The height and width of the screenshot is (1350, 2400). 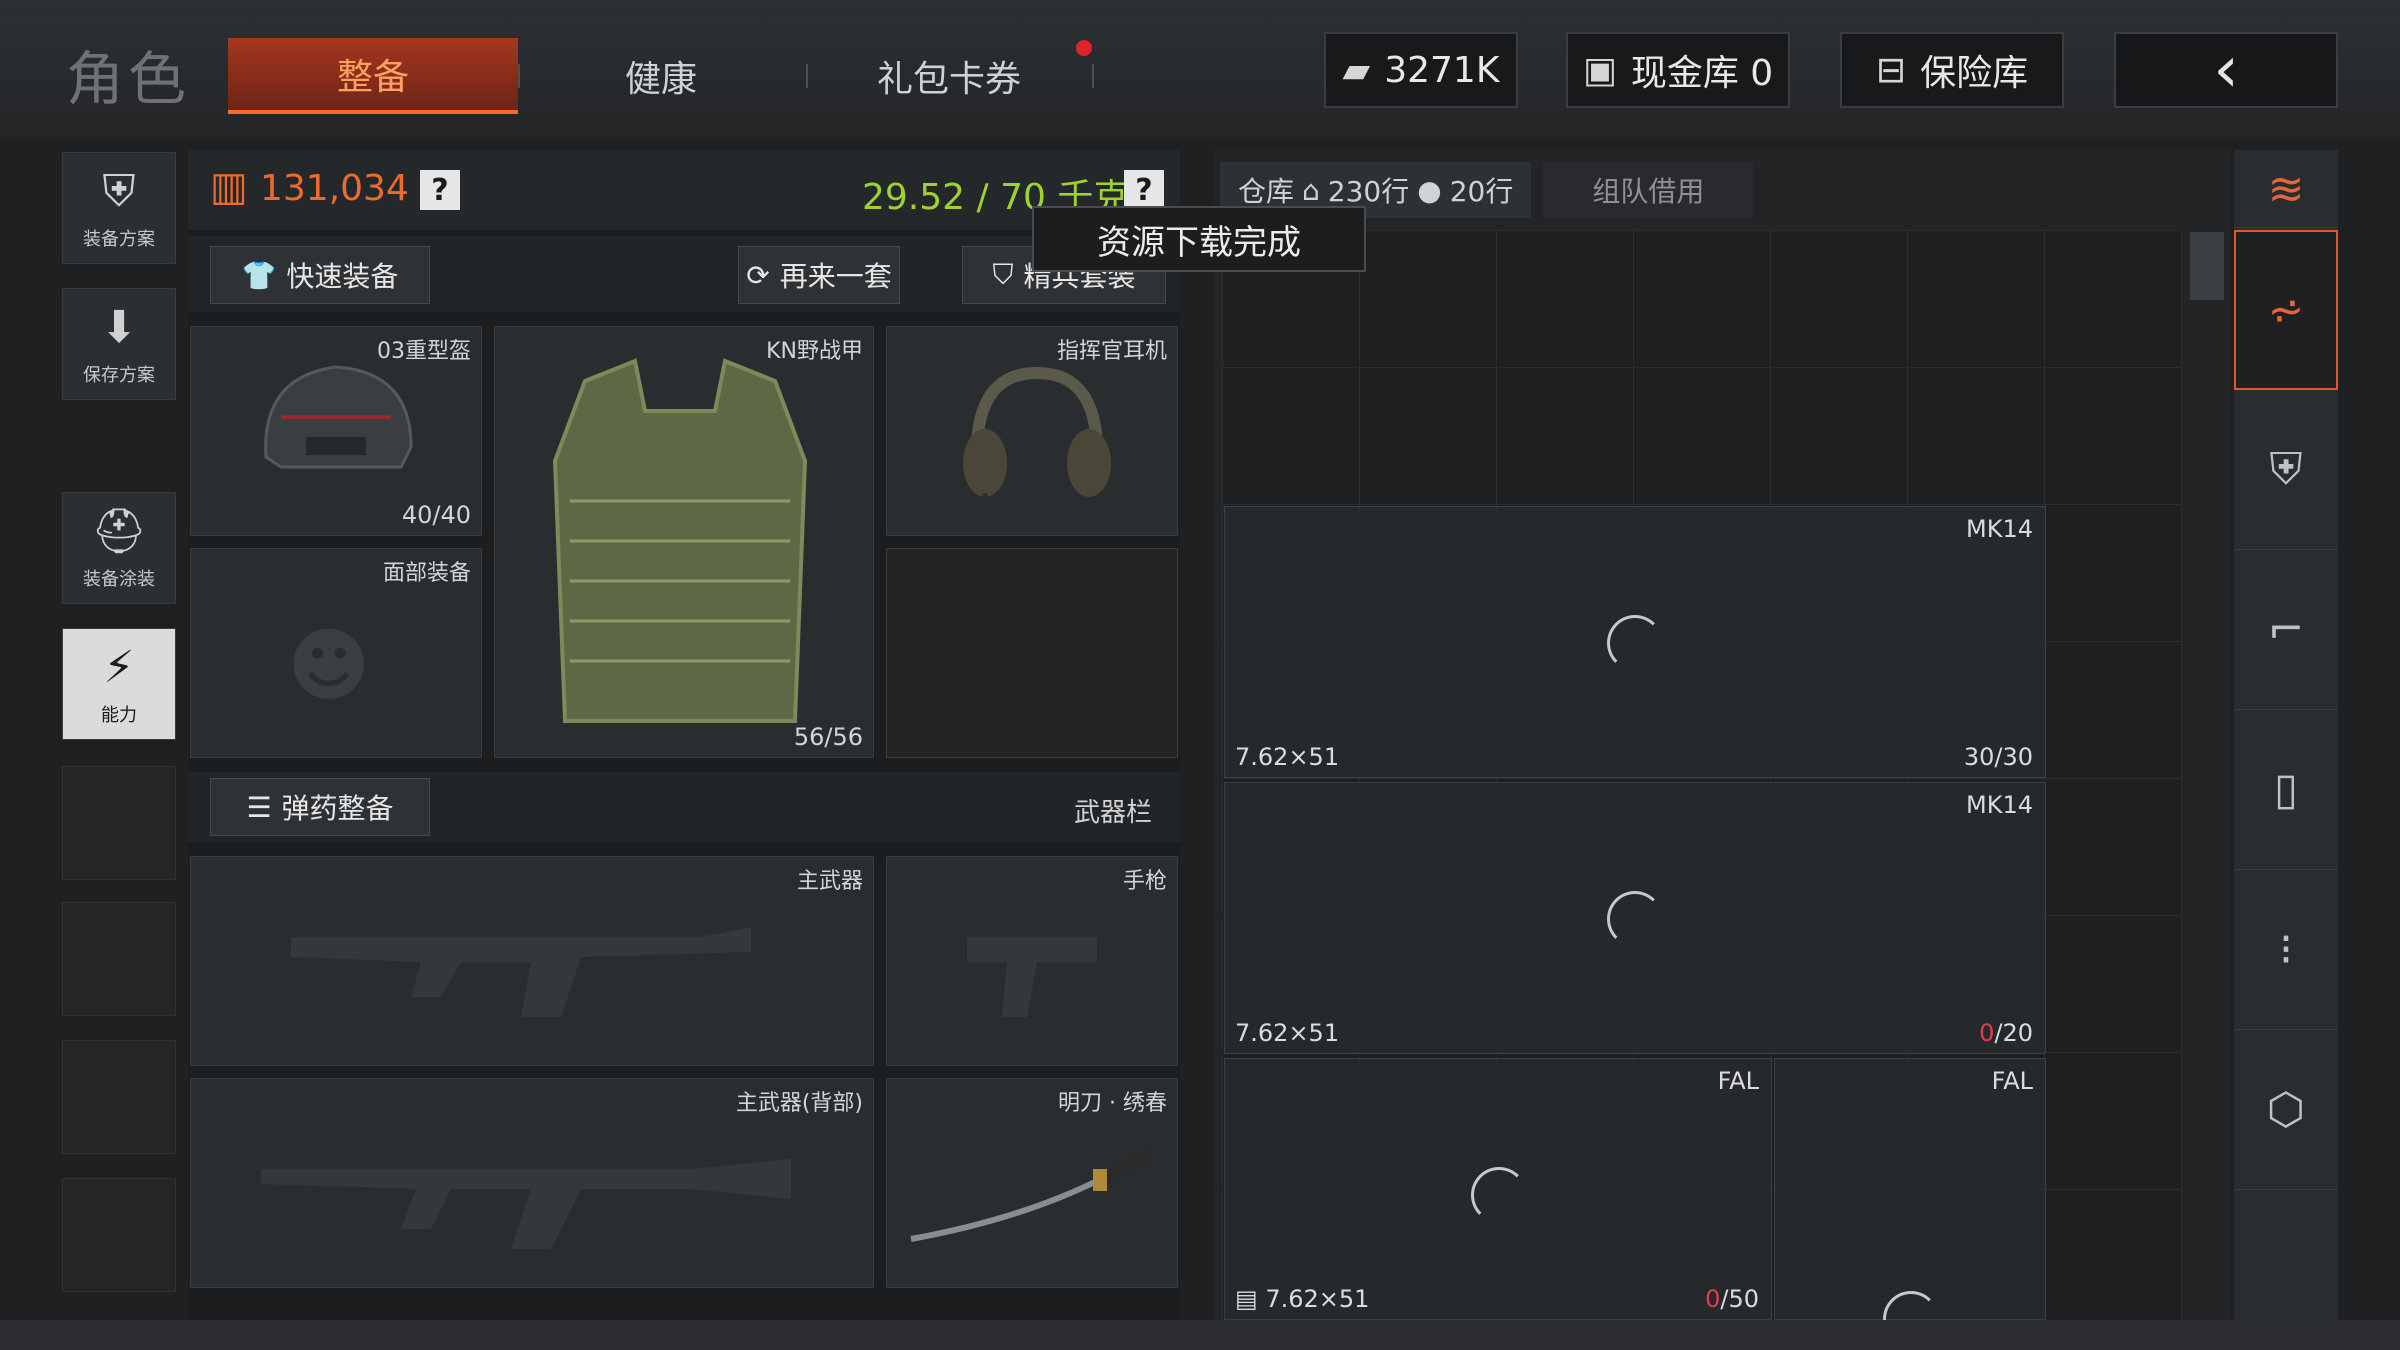 What do you see at coordinates (440, 190) in the screenshot?
I see `capacity-help-button: ?` at bounding box center [440, 190].